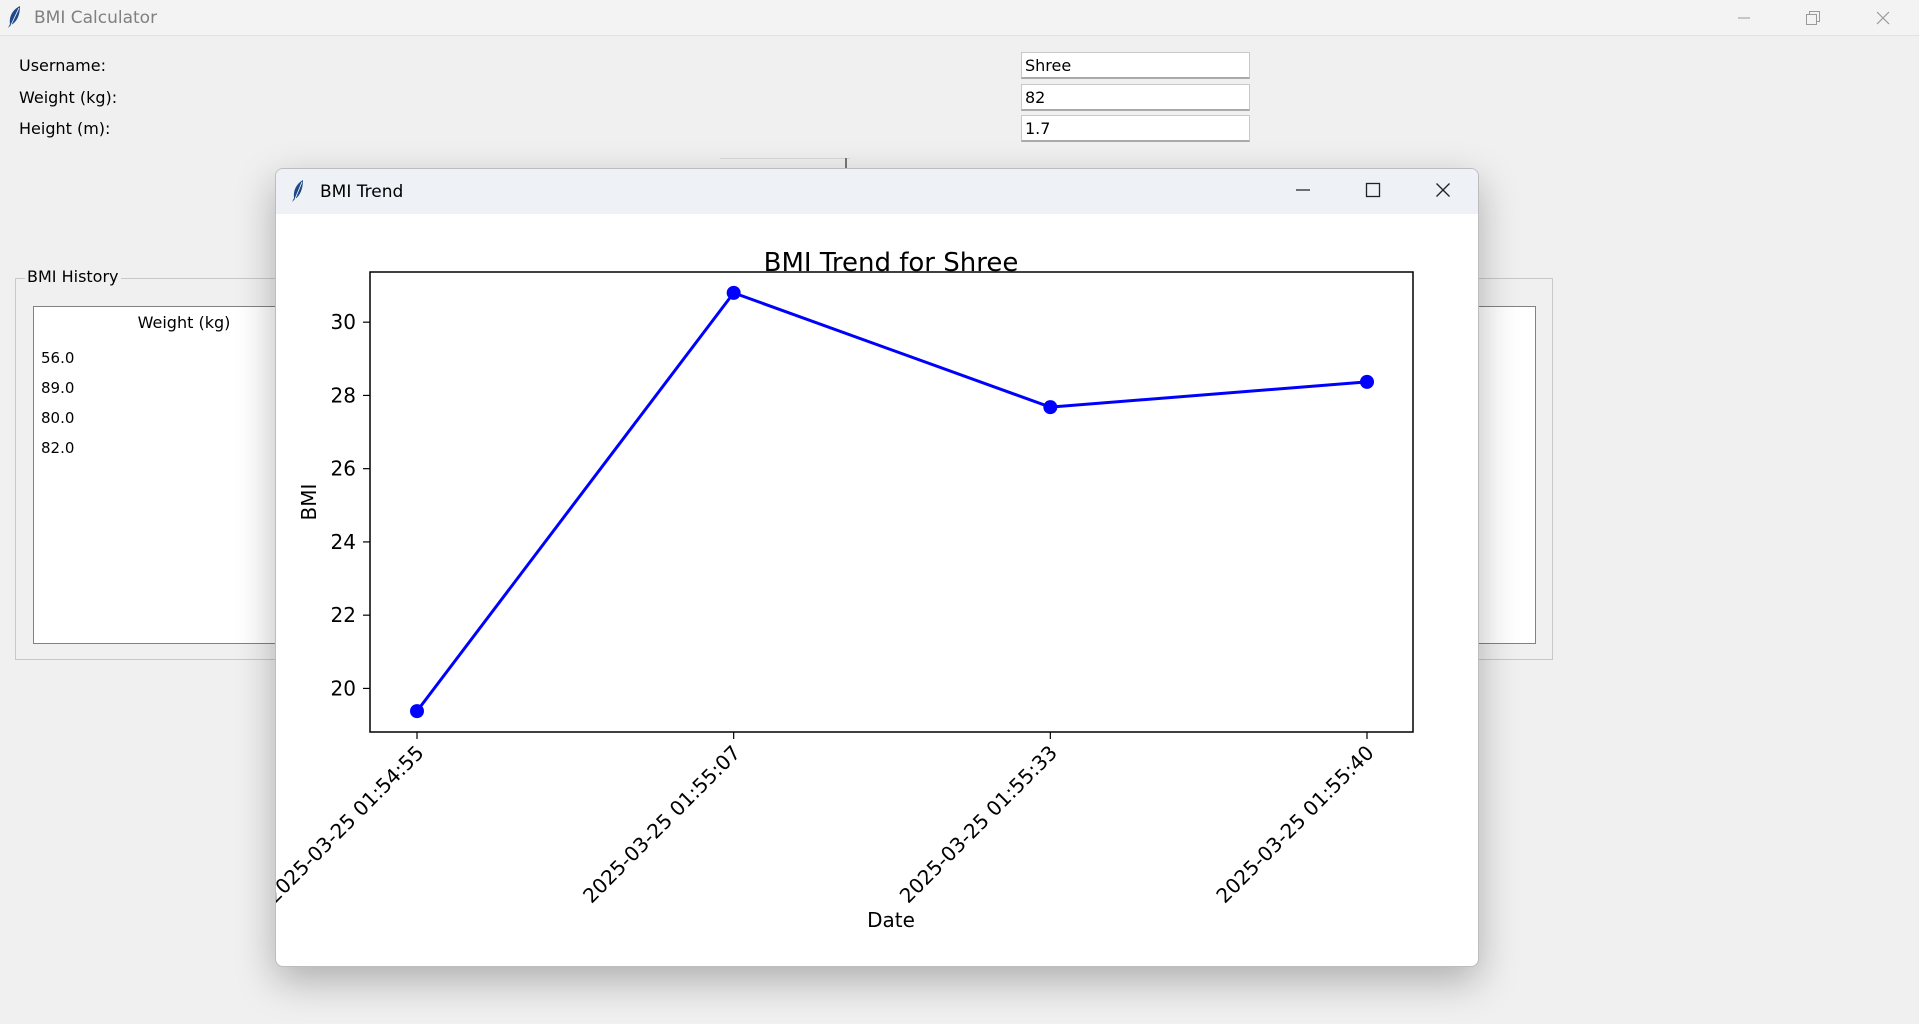 This screenshot has width=1919, height=1024. Describe the element at coordinates (57, 448) in the screenshot. I see `table-row: 82.0` at that location.